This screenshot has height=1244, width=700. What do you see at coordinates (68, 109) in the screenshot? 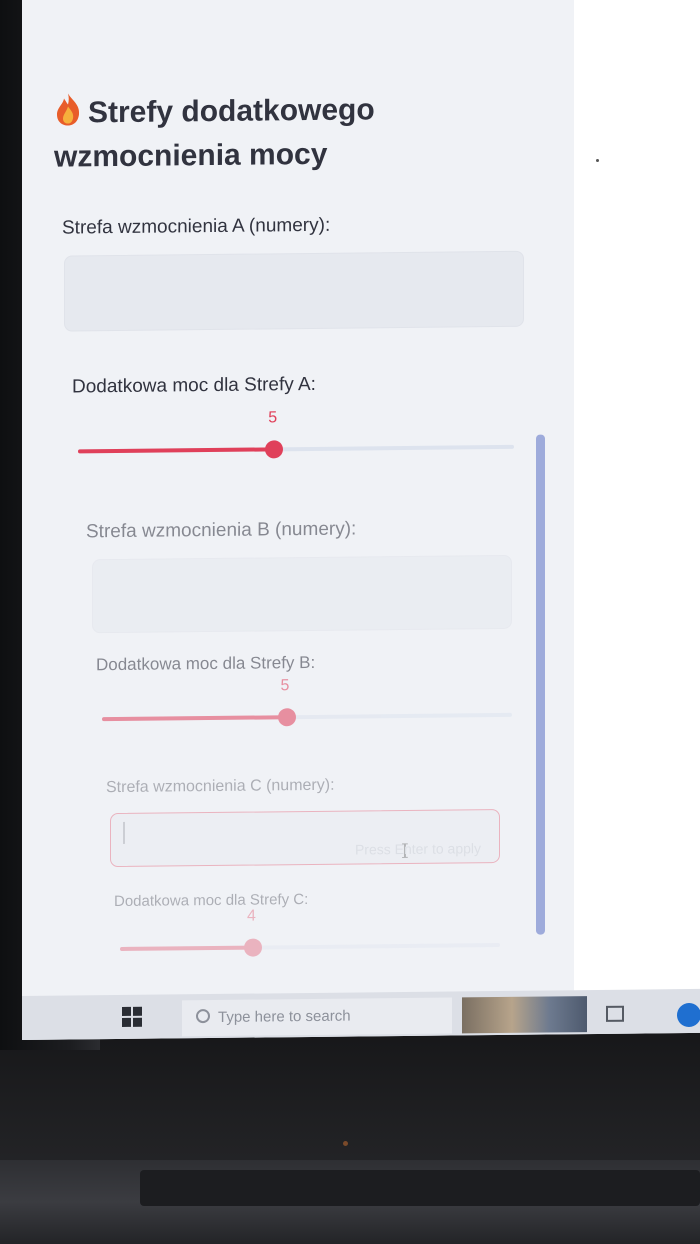
I see `flame-icon` at bounding box center [68, 109].